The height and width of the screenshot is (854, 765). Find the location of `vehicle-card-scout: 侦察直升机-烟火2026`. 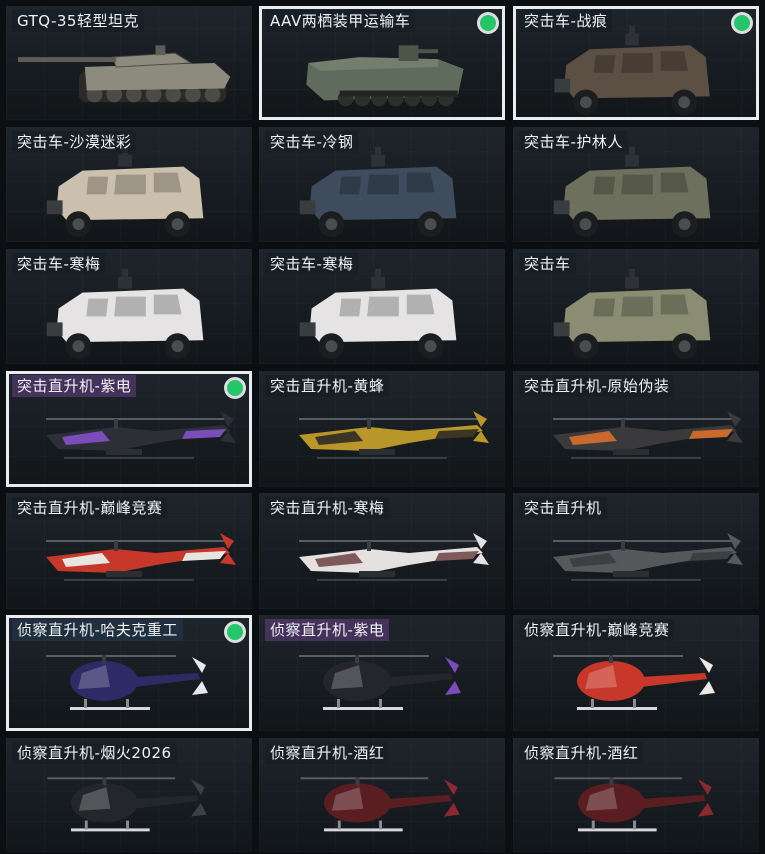

vehicle-card-scout: 侦察直升机-烟火2026 is located at coordinates (129, 795).